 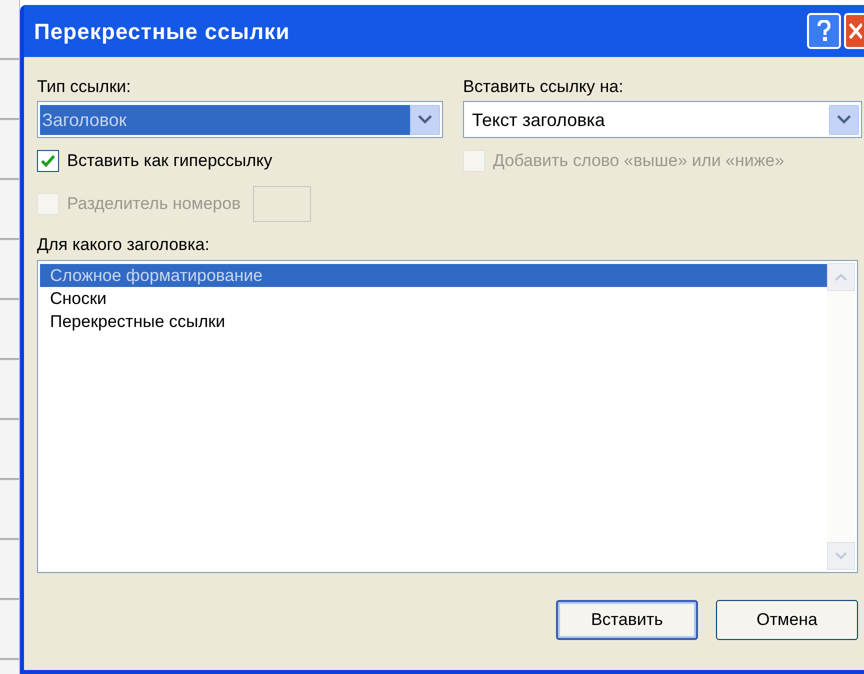 What do you see at coordinates (84, 87) in the screenshot?
I see `field-label: Тип ссылки:` at bounding box center [84, 87].